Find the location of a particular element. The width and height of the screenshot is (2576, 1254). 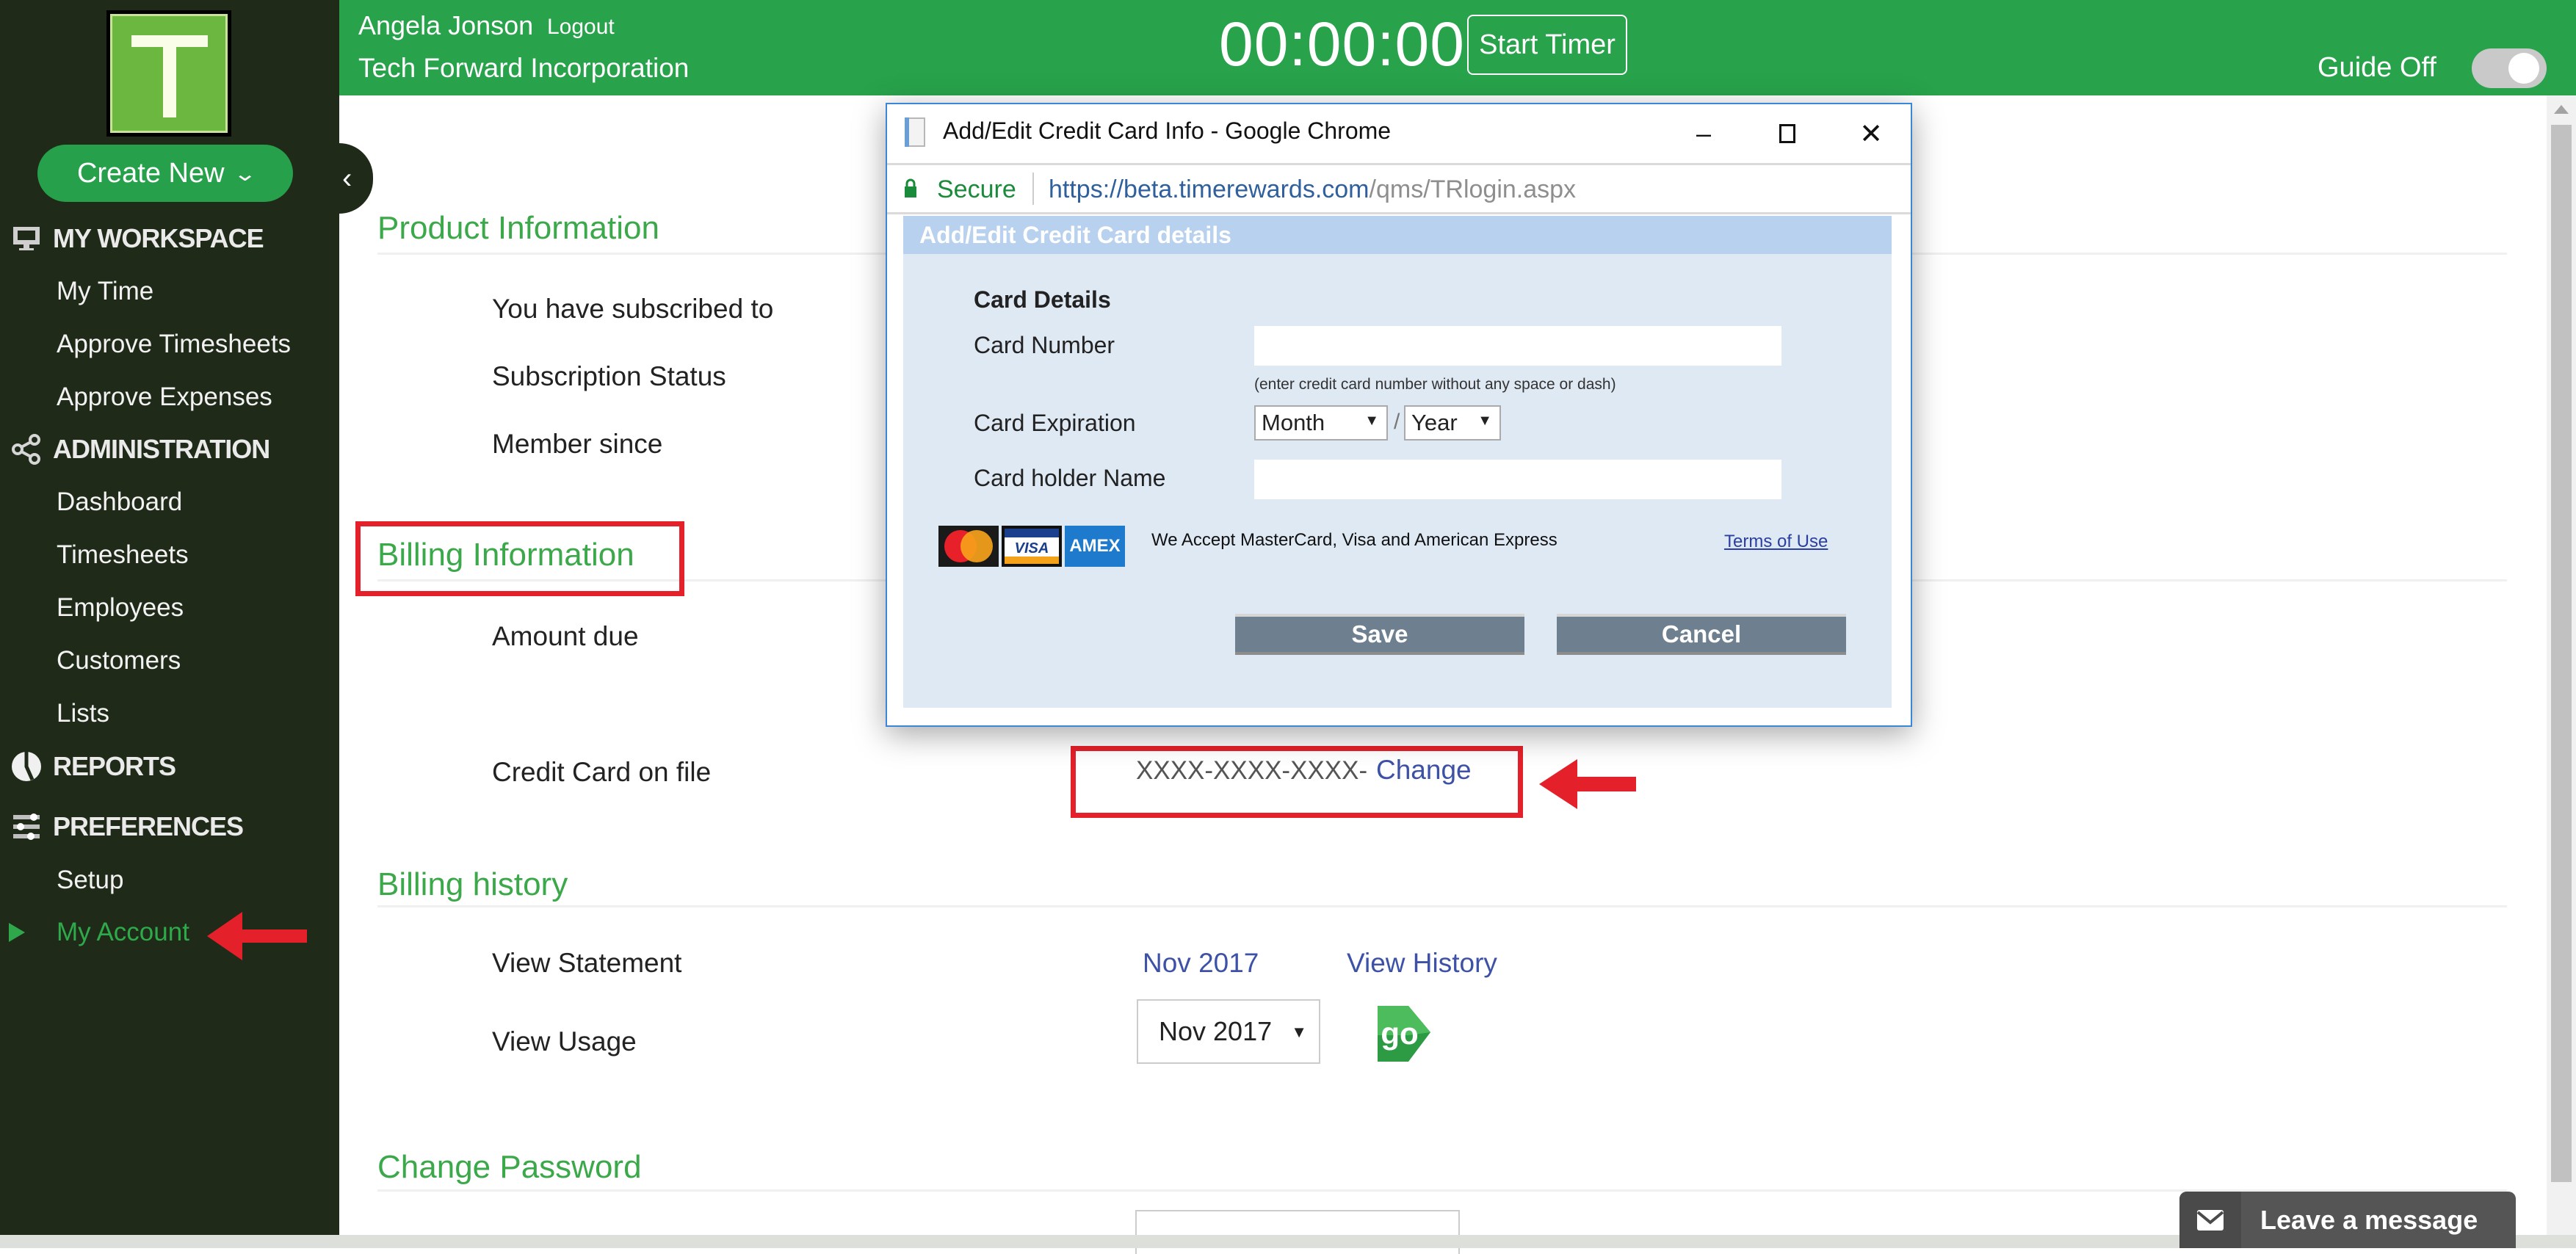

close-button: ✕ is located at coordinates (1871, 134).